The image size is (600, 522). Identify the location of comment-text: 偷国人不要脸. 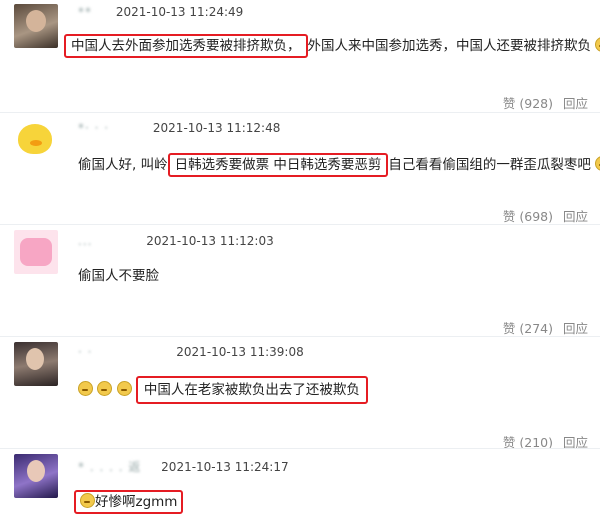
(118, 274).